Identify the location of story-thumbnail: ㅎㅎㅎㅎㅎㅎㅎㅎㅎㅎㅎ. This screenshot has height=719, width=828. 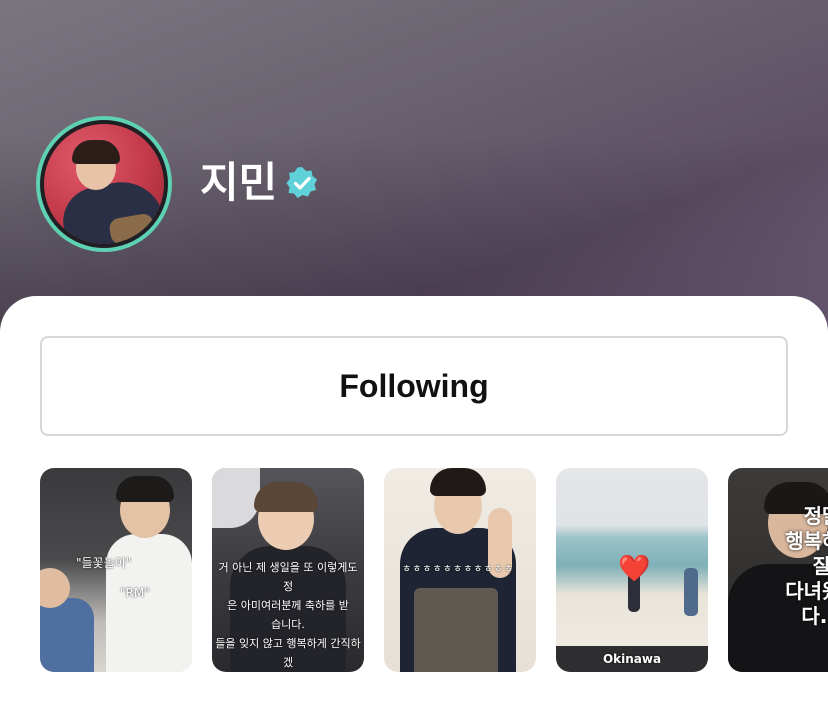
(460, 570).